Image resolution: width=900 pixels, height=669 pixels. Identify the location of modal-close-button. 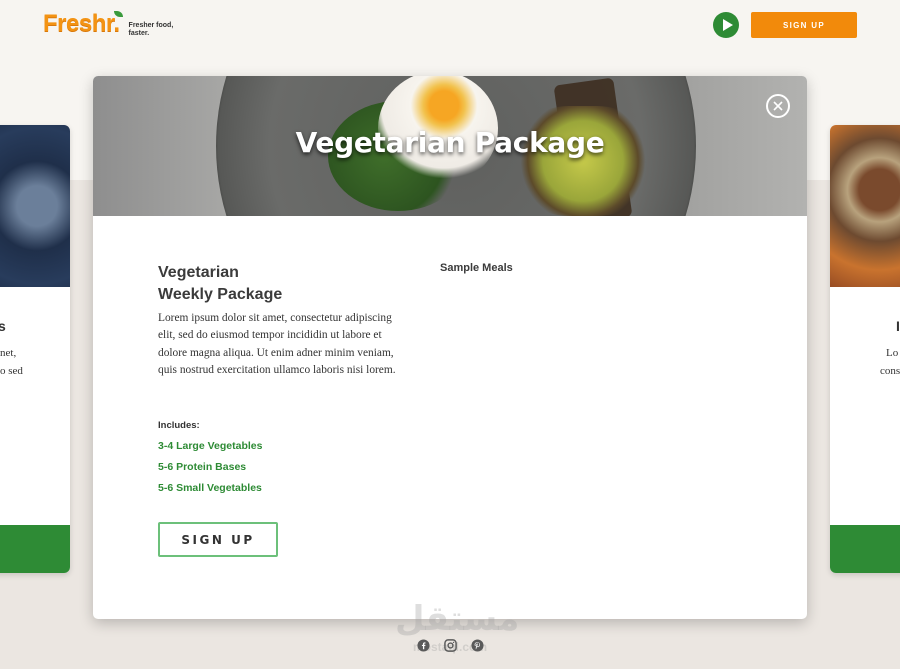
(778, 106).